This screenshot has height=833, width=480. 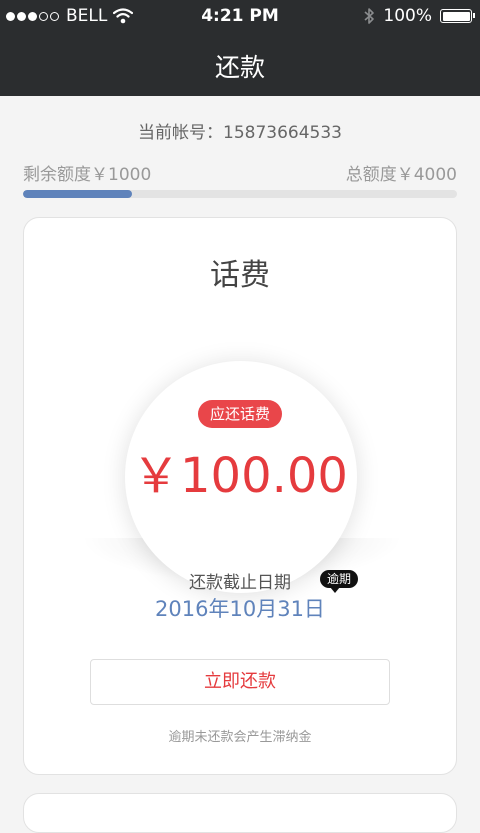 I want to click on late-fee-note: 逾期未还款会产生滞纳金, so click(x=240, y=737).